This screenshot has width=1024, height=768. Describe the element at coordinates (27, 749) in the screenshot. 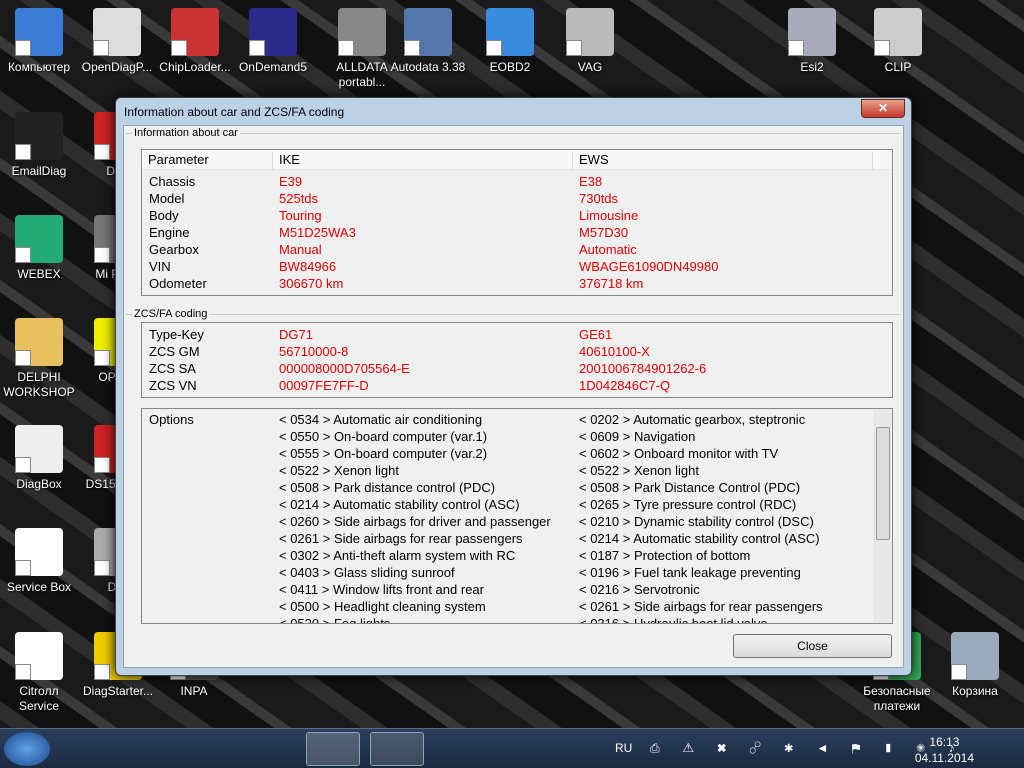

I see `start-button` at that location.